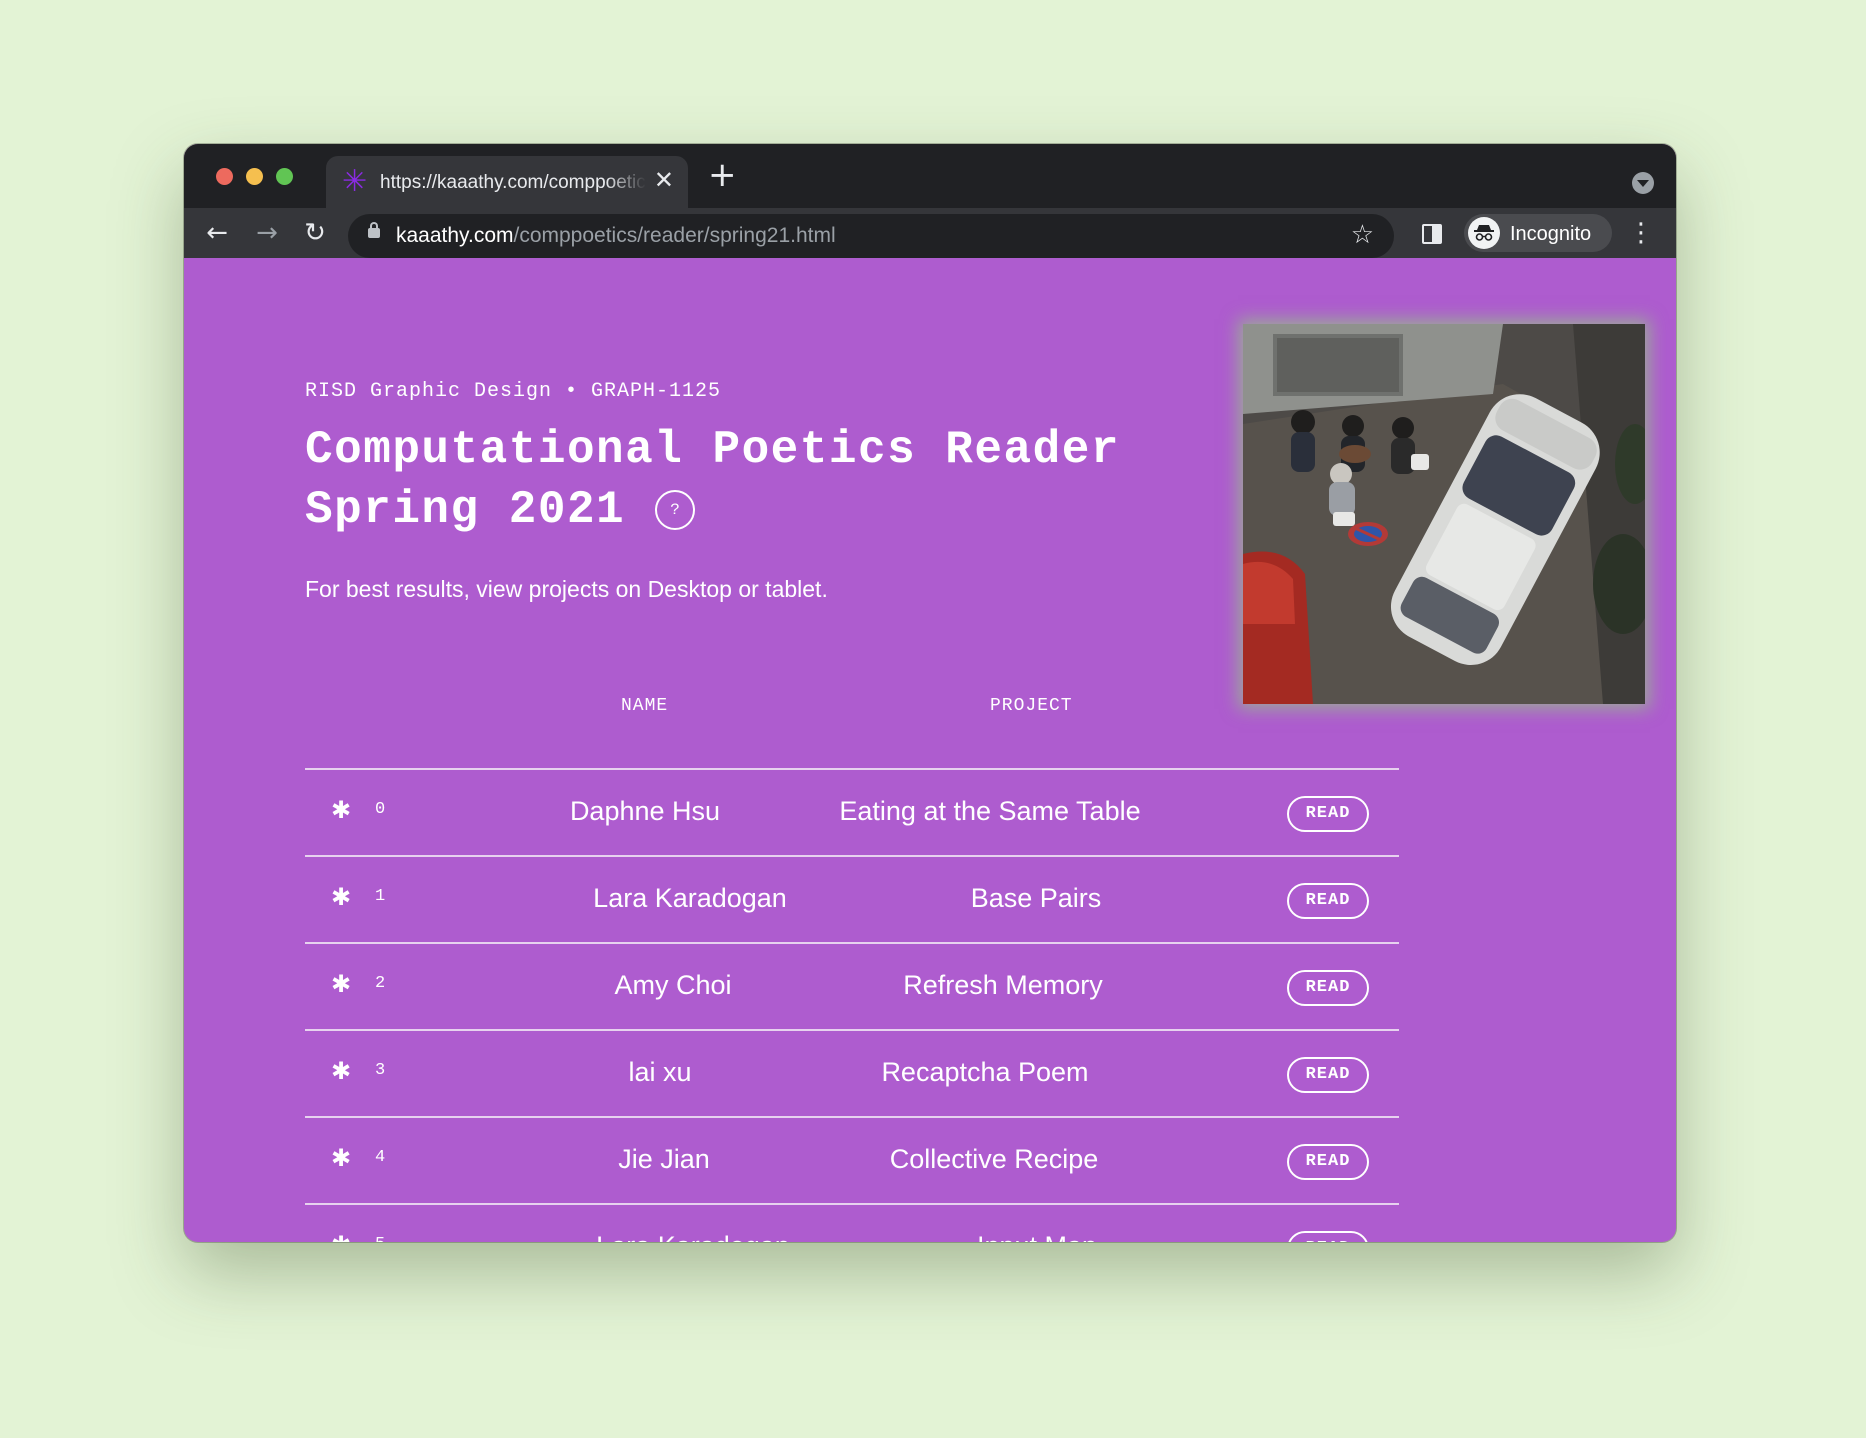 The image size is (1866, 1438). I want to click on row-index: 3, so click(380, 1070).